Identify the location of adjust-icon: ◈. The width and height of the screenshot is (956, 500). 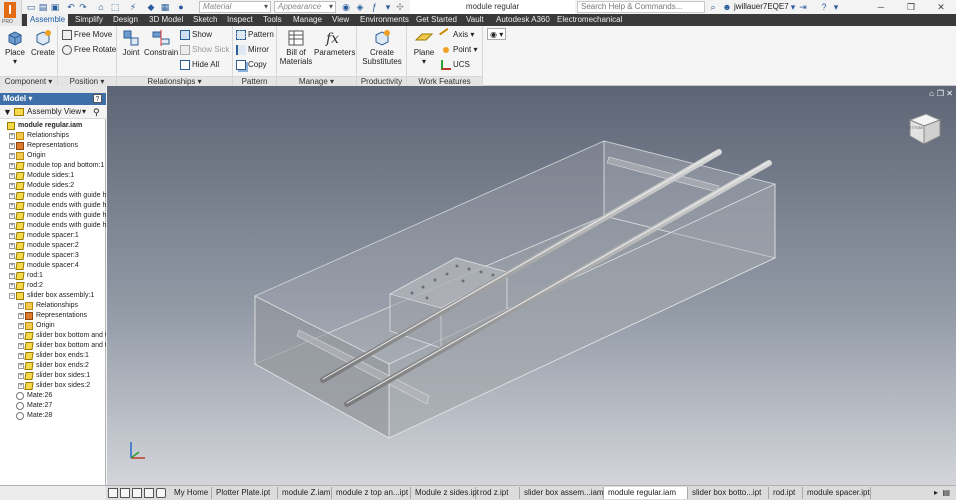
(360, 7).